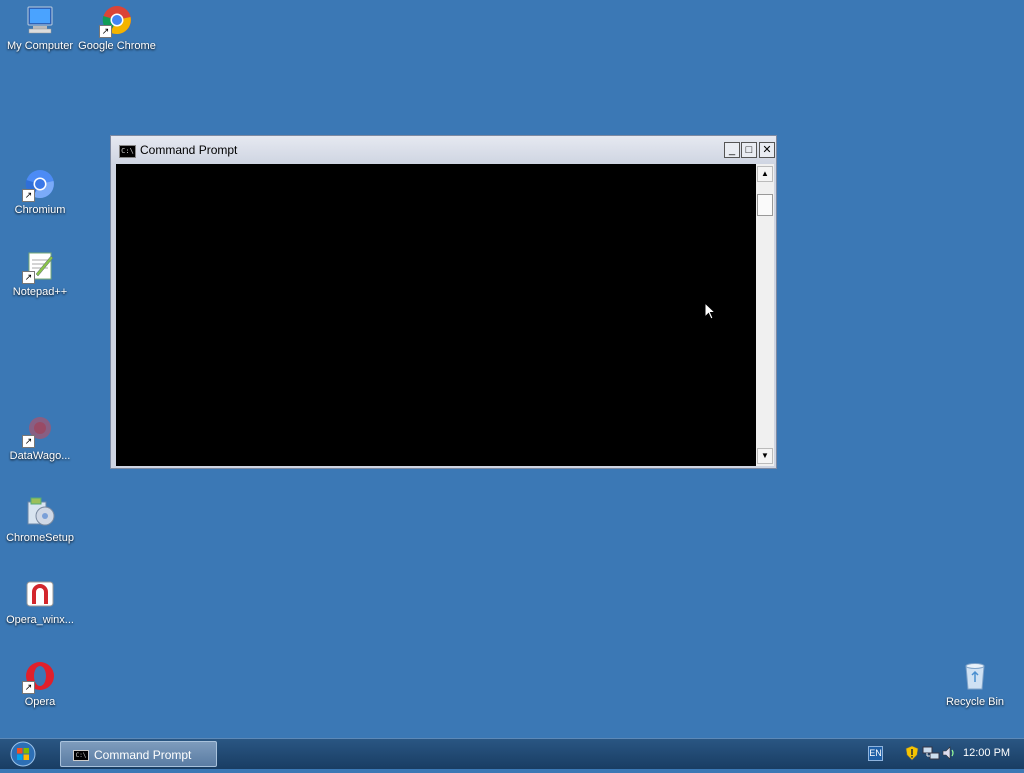  Describe the element at coordinates (39, 185) in the screenshot. I see `chromium-icon: ↗` at that location.